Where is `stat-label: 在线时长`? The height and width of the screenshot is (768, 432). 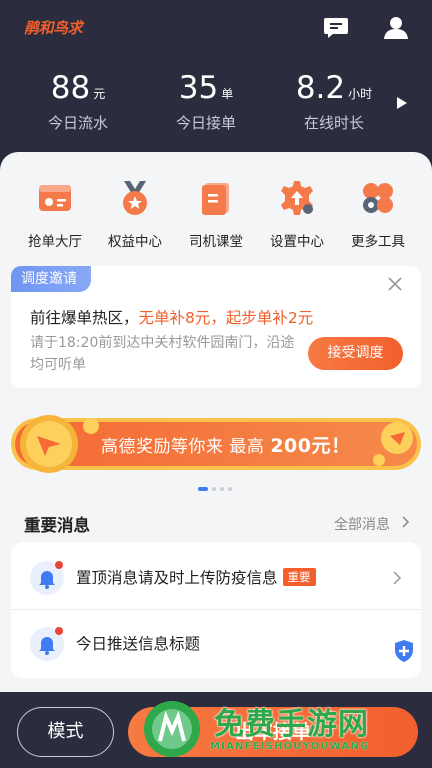
stat-label: 在线时长 is located at coordinates (333, 123).